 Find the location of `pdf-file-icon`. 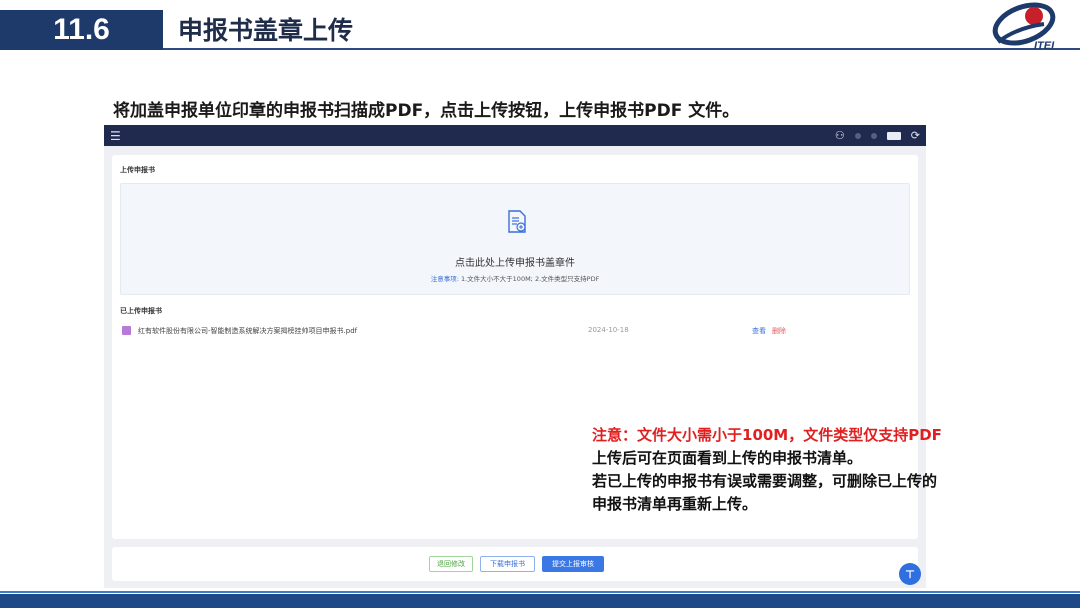

pdf-file-icon is located at coordinates (126, 330).